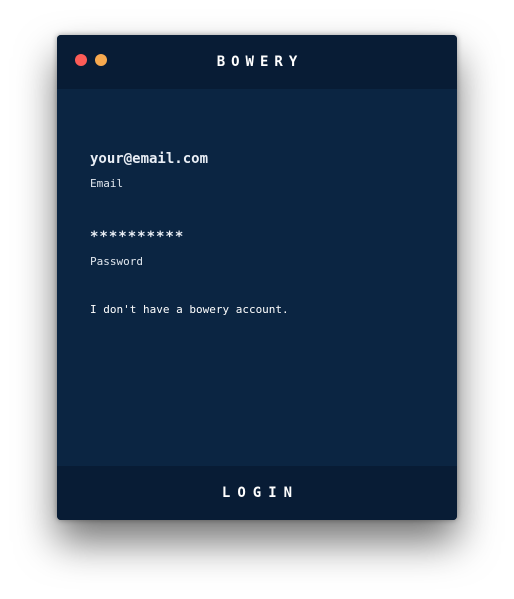  What do you see at coordinates (260, 62) in the screenshot?
I see `app-title: BOWERY` at bounding box center [260, 62].